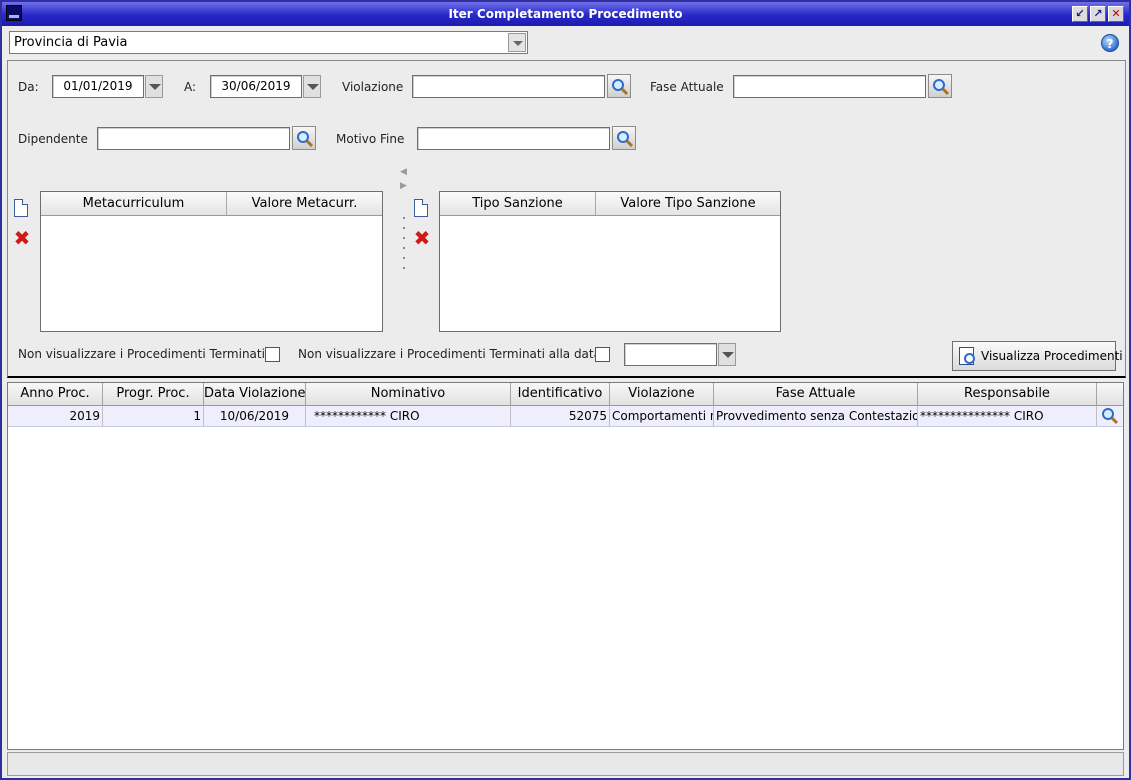  I want to click on da-date-field: 01/01/2019, so click(98, 86).